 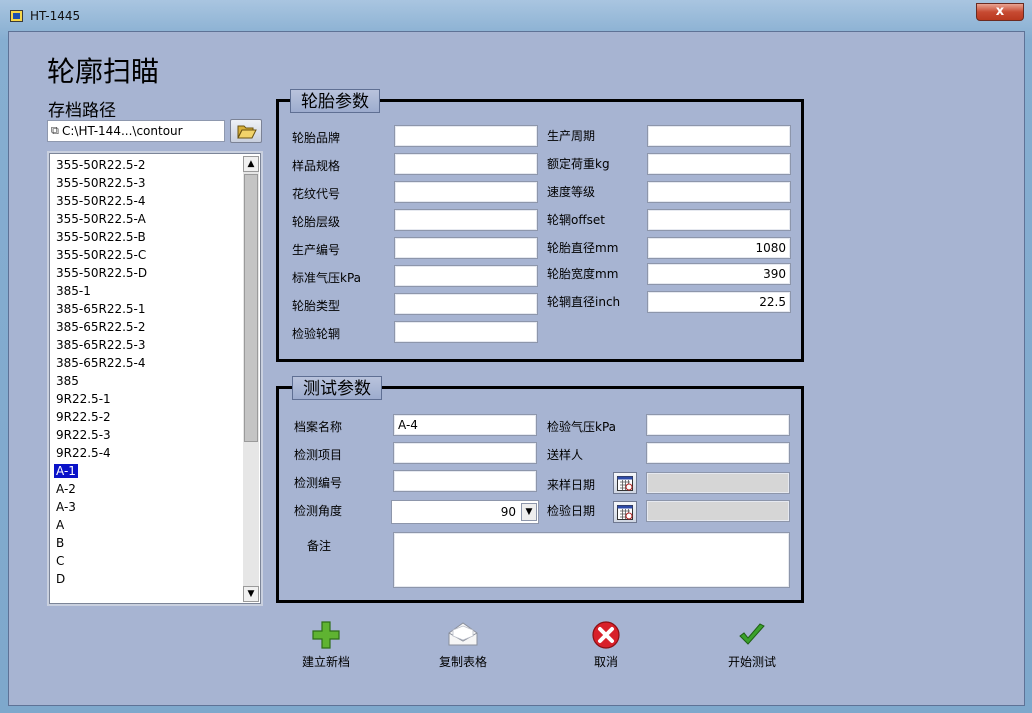 I want to click on list-item: 385-1, so click(x=146, y=291).